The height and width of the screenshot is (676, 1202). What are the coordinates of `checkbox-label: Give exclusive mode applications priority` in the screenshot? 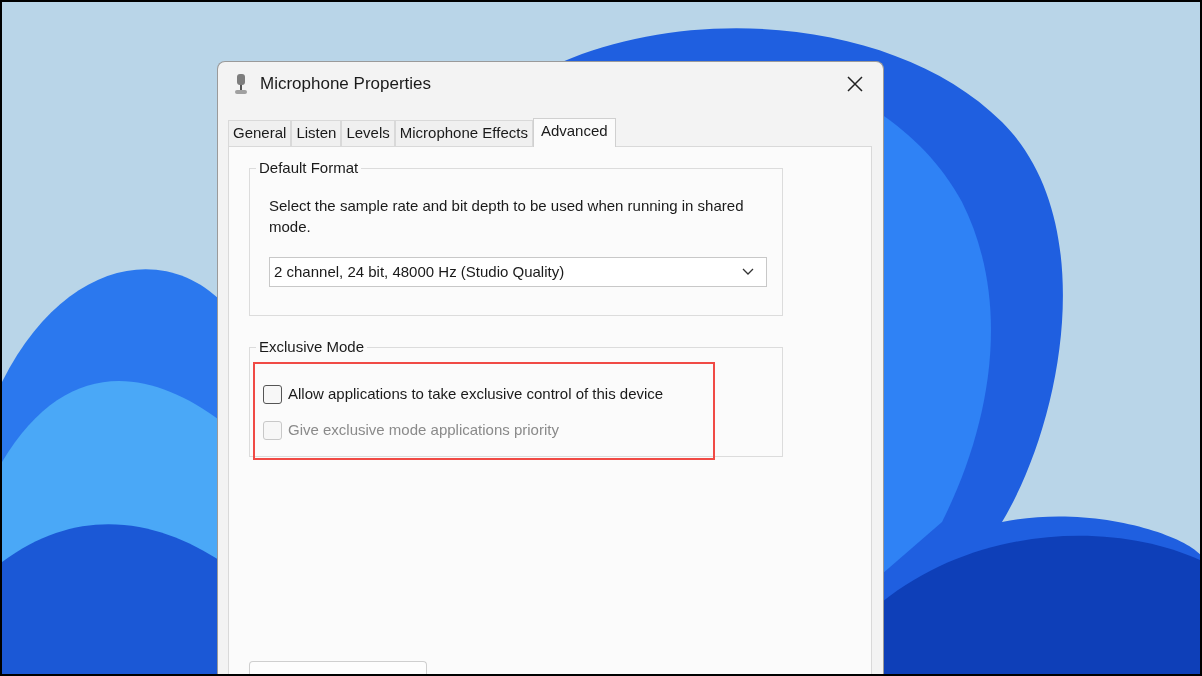 It's located at (423, 429).